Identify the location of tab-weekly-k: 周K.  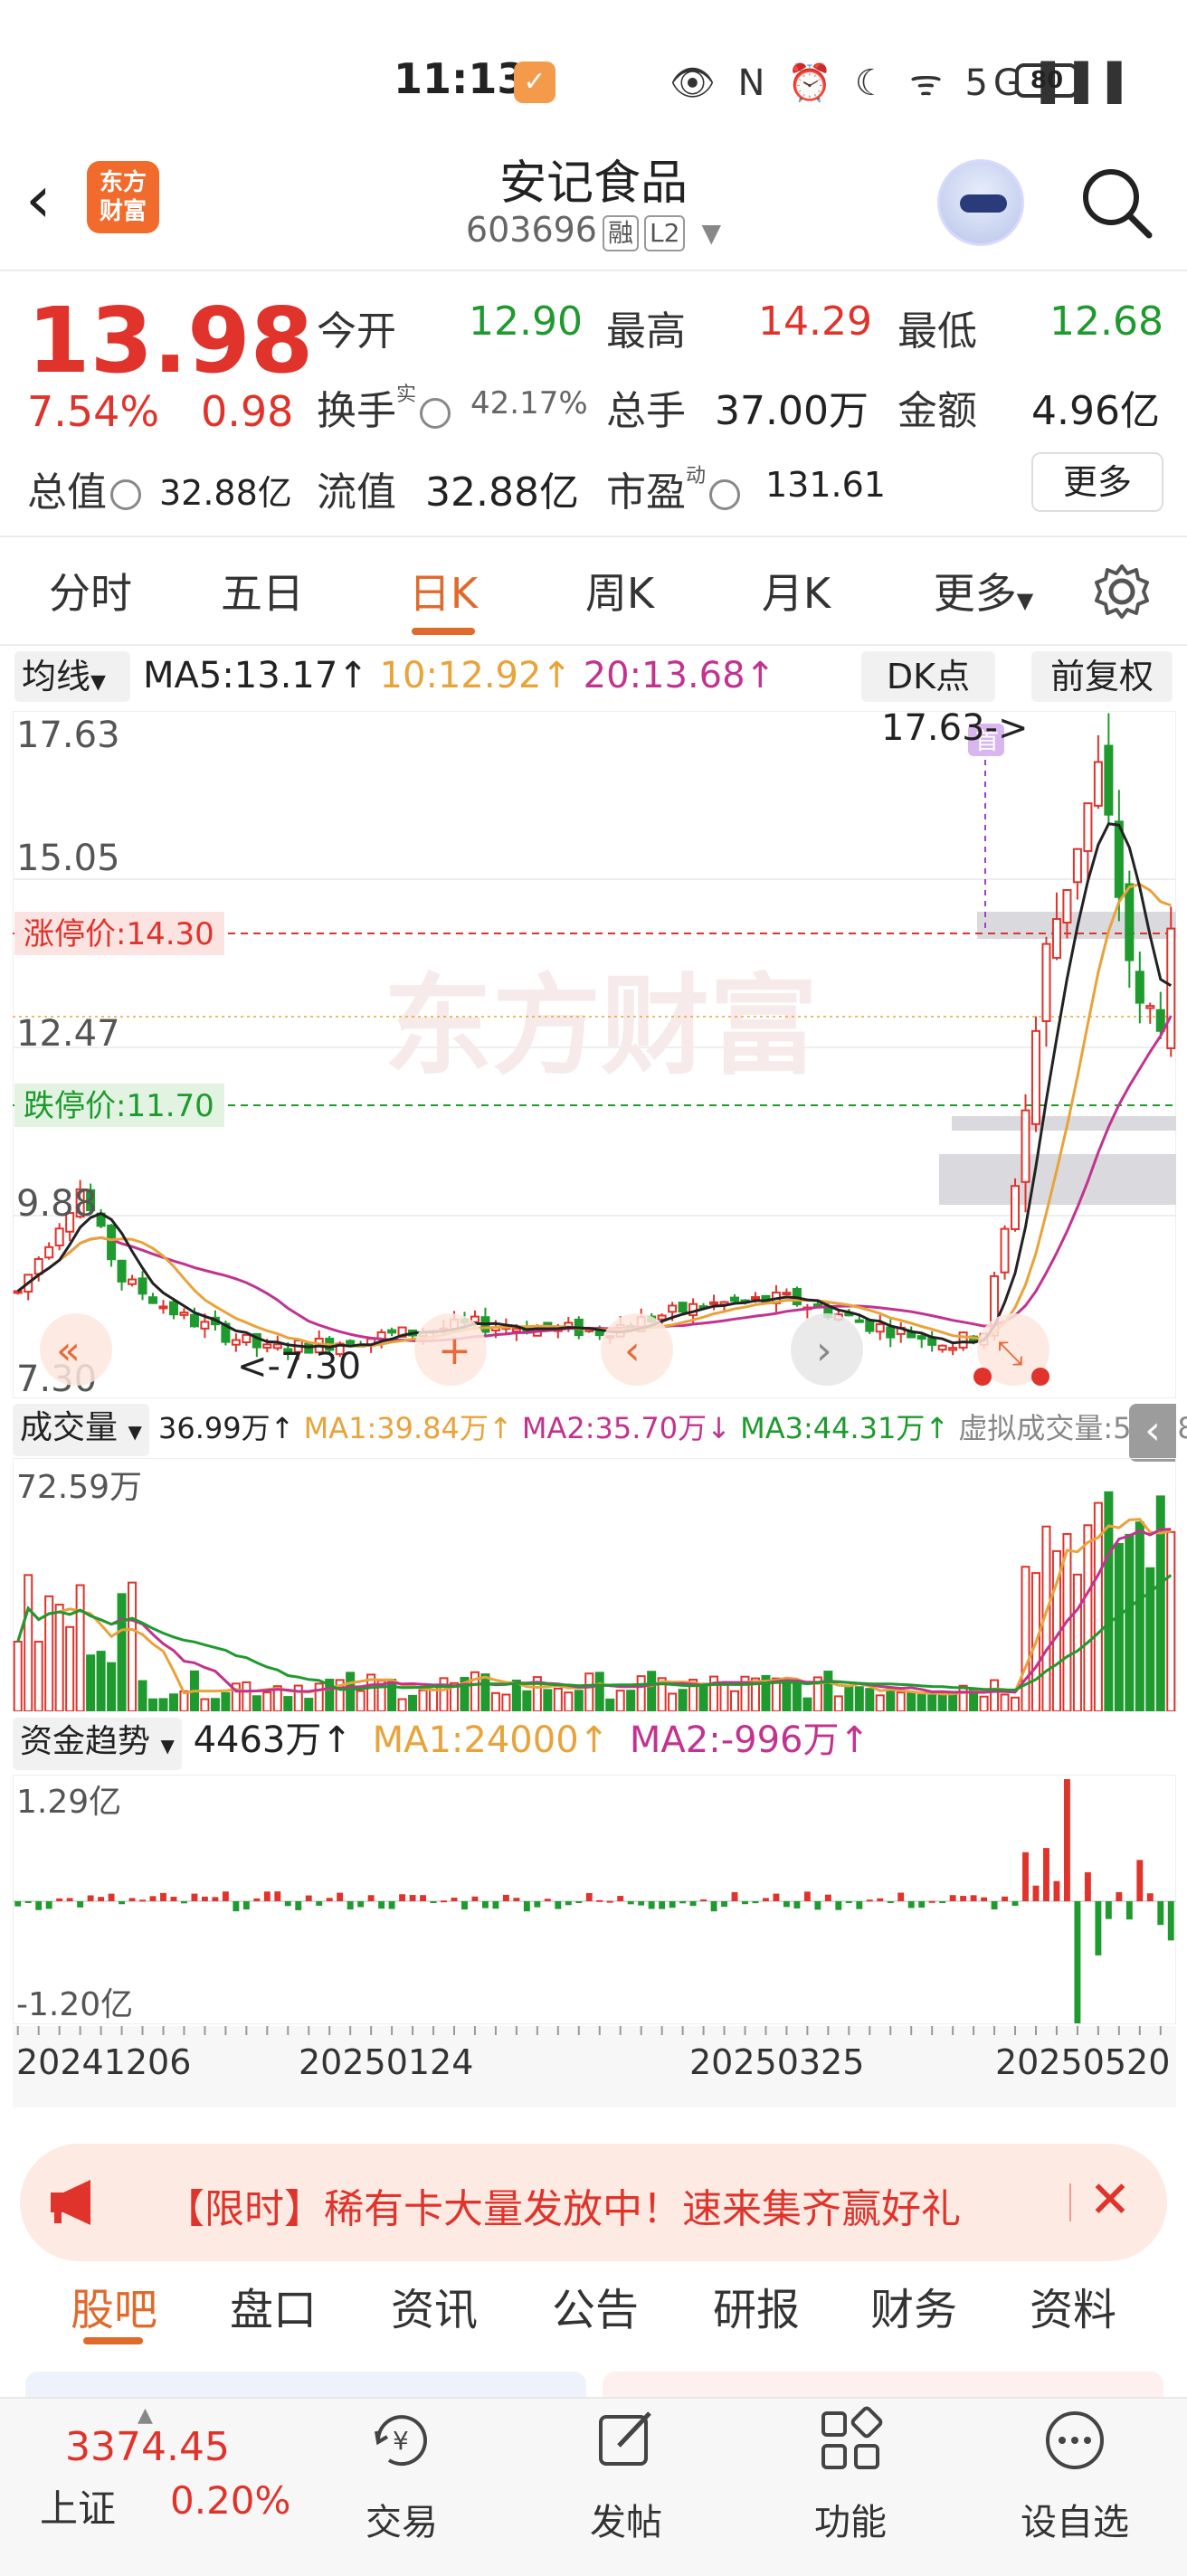
(620, 591).